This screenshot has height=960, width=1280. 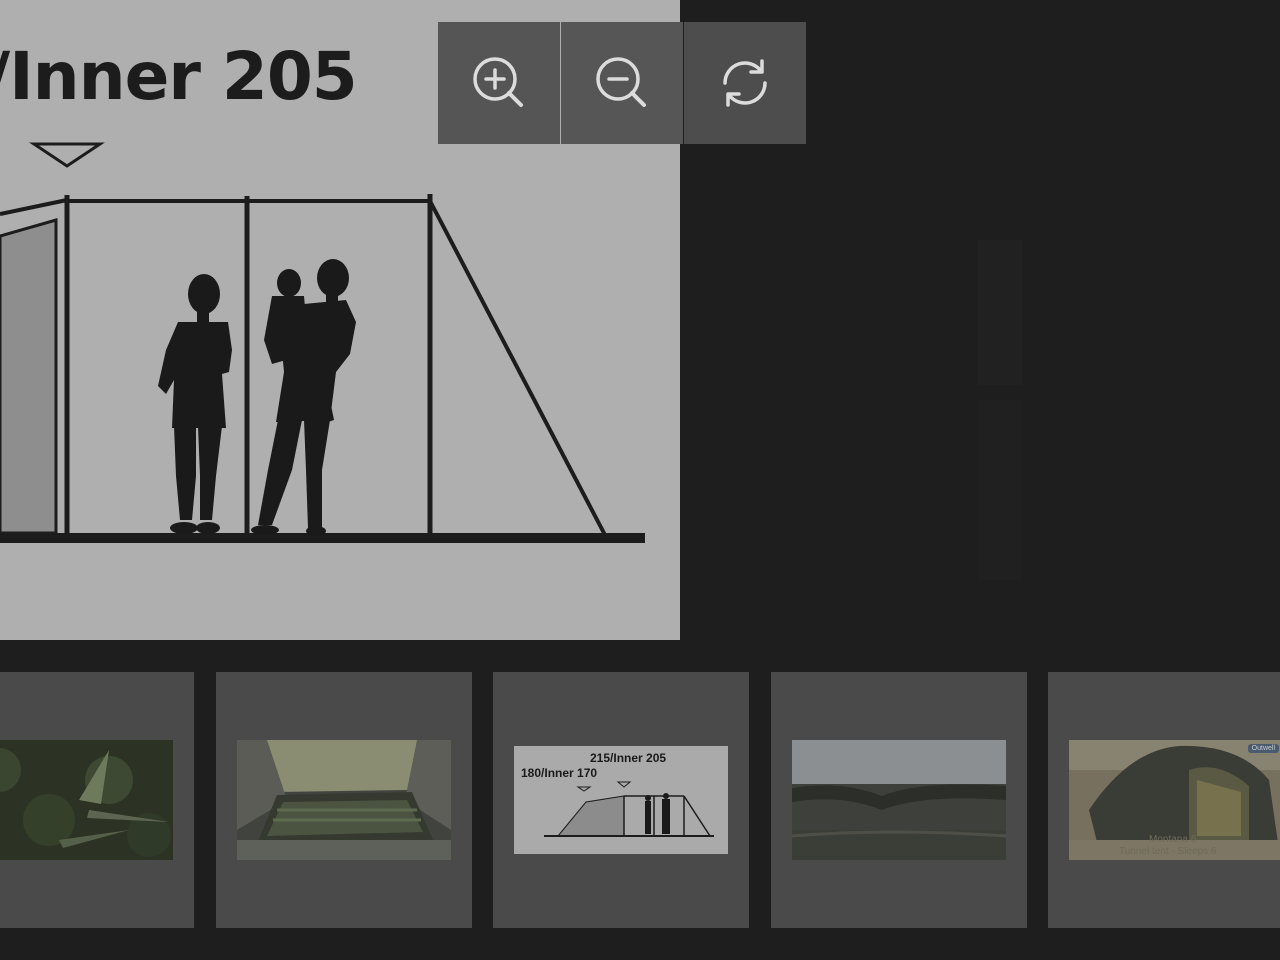 I want to click on reset-button, so click(x=745, y=83).